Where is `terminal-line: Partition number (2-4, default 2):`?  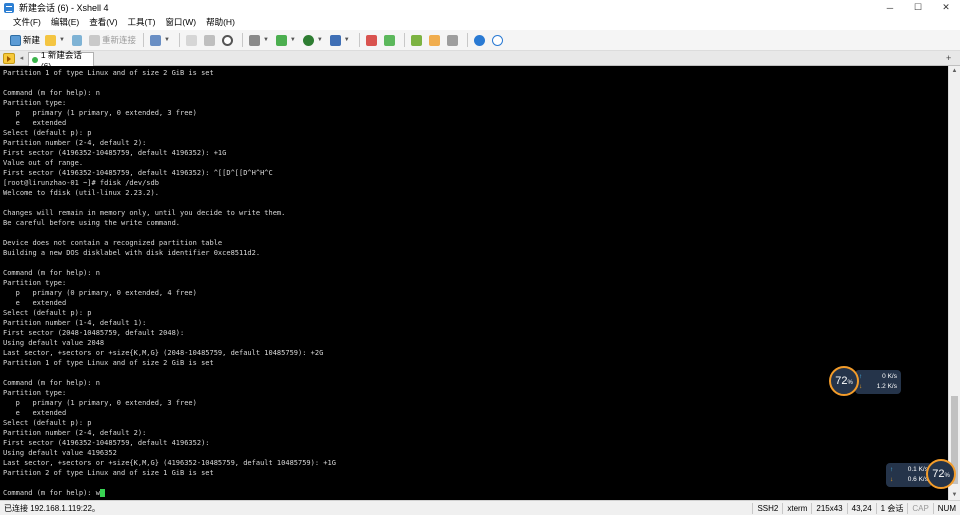 terminal-line: Partition number (2-4, default 2): is located at coordinates (475, 143).